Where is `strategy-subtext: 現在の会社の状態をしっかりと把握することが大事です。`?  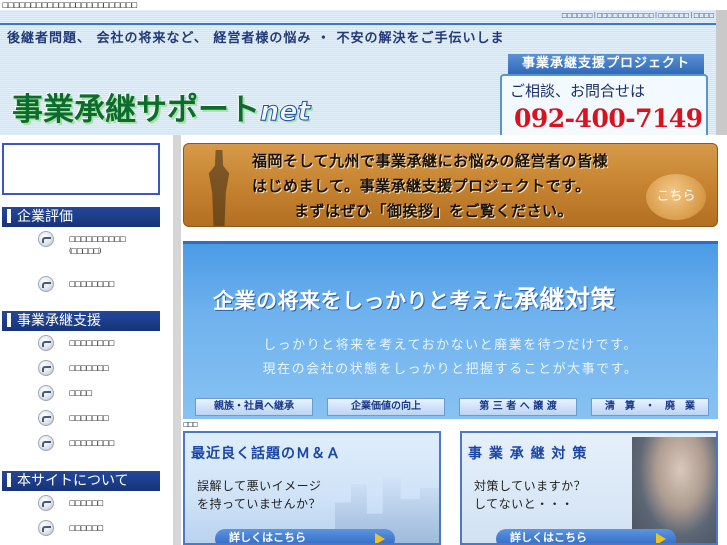 strategy-subtext: 現在の会社の状態をしっかりと把握することが大事です。 is located at coordinates (450, 369).